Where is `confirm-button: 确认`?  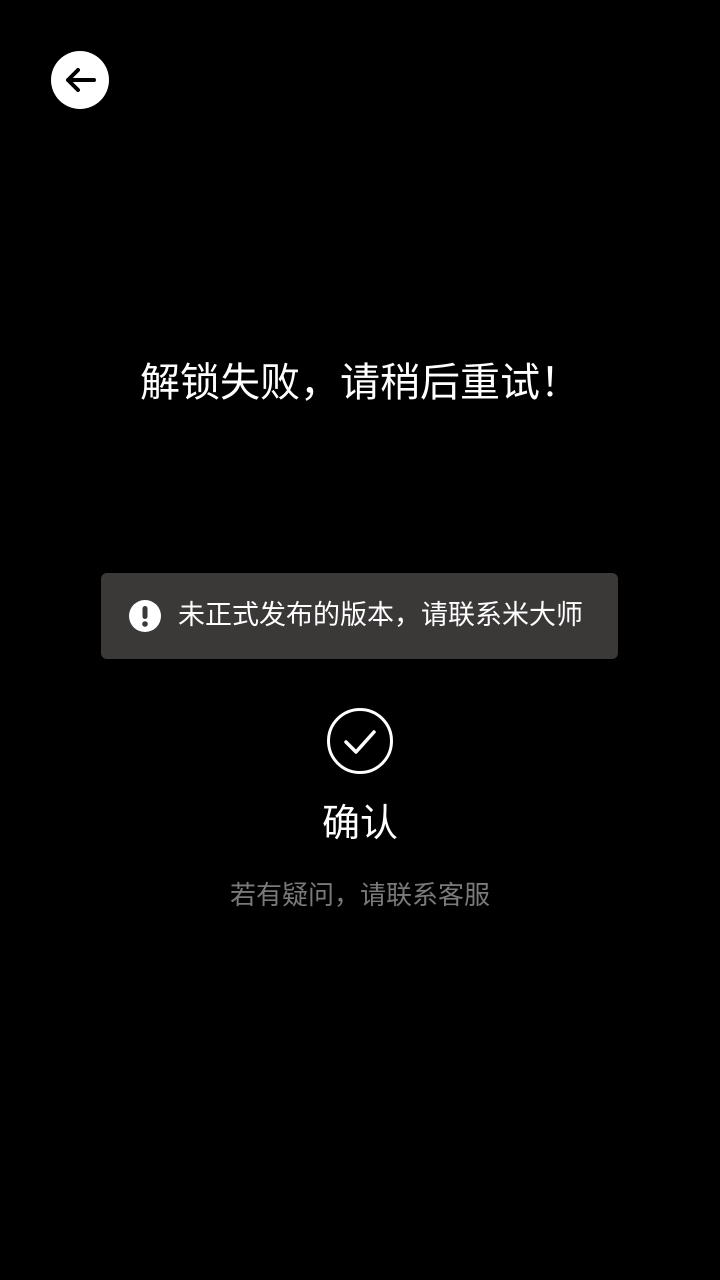
confirm-button: 确认 is located at coordinates (360, 780).